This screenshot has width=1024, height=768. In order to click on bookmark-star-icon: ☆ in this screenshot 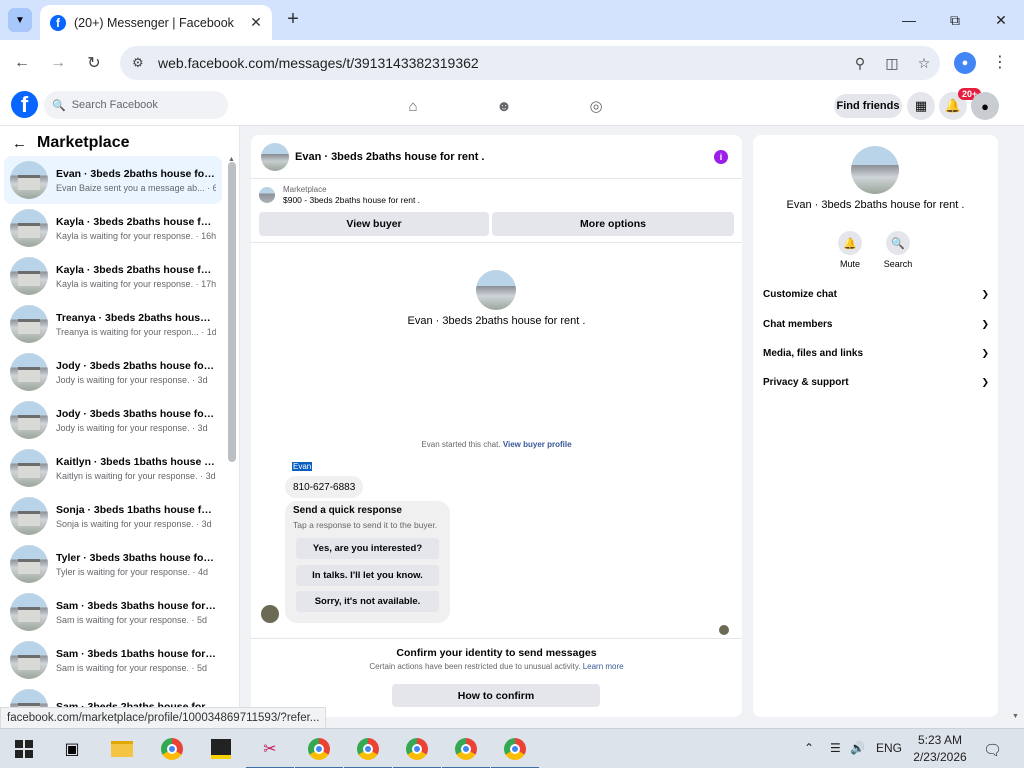, I will do `click(924, 63)`.